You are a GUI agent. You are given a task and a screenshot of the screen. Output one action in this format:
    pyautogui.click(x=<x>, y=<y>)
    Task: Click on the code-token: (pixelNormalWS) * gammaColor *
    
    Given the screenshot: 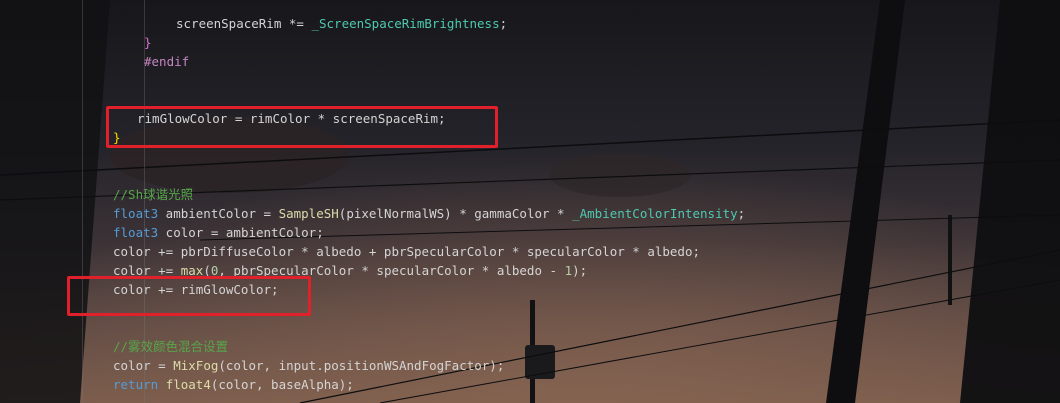 What is the action you would take?
    pyautogui.click(x=455, y=213)
    